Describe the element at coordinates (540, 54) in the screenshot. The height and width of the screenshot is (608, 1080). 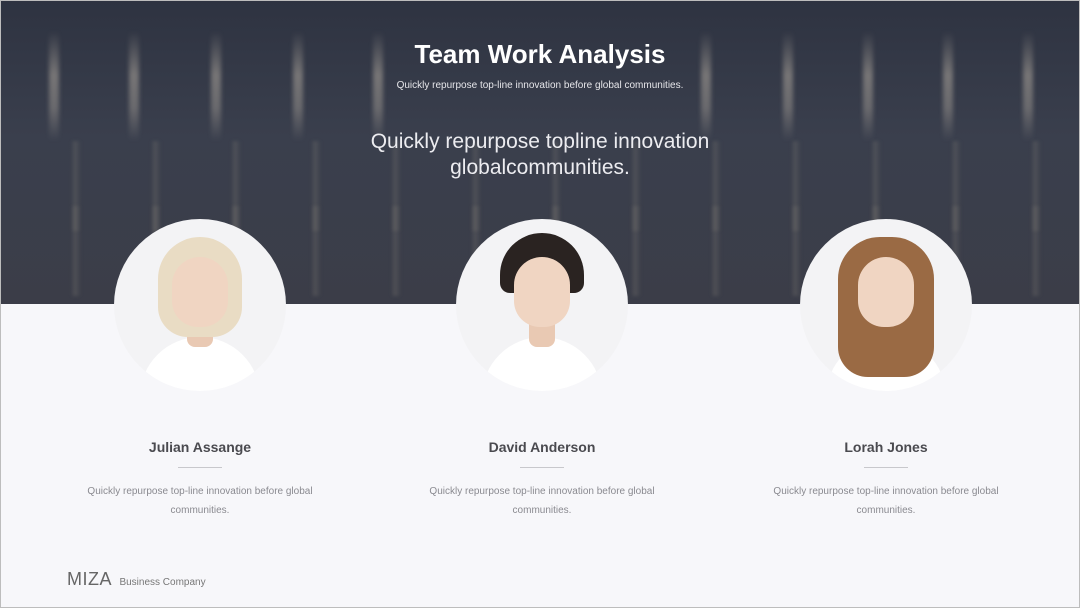
I see `page-title: Team Work Analysis` at that location.